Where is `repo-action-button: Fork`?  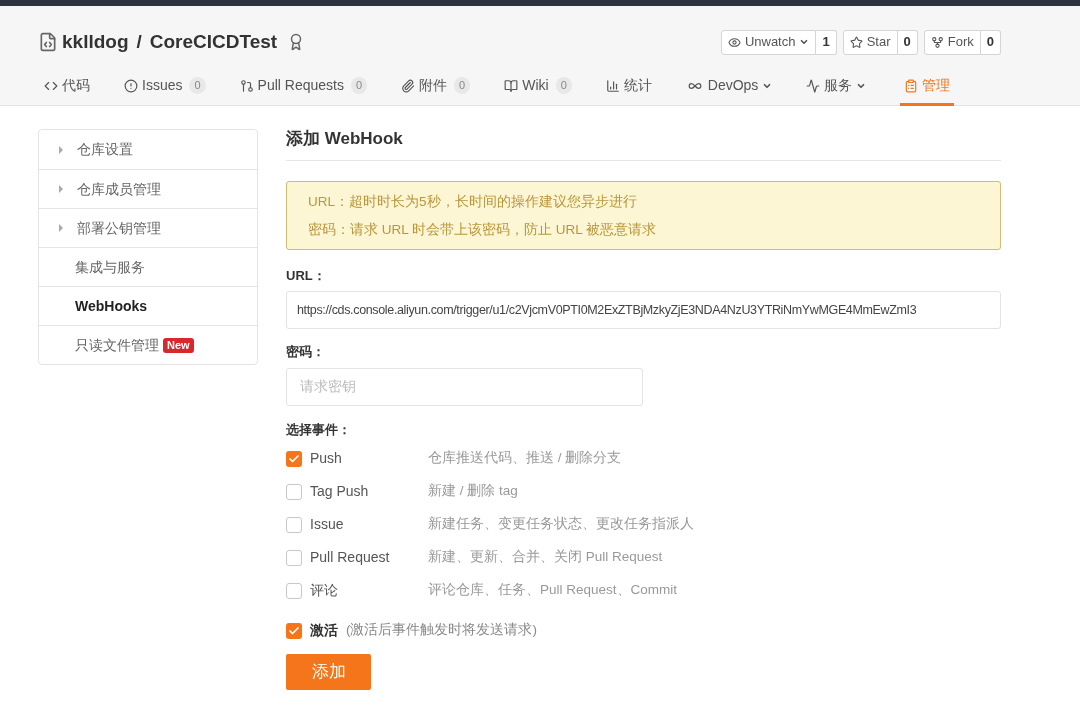
repo-action-button: Fork is located at coordinates (952, 42).